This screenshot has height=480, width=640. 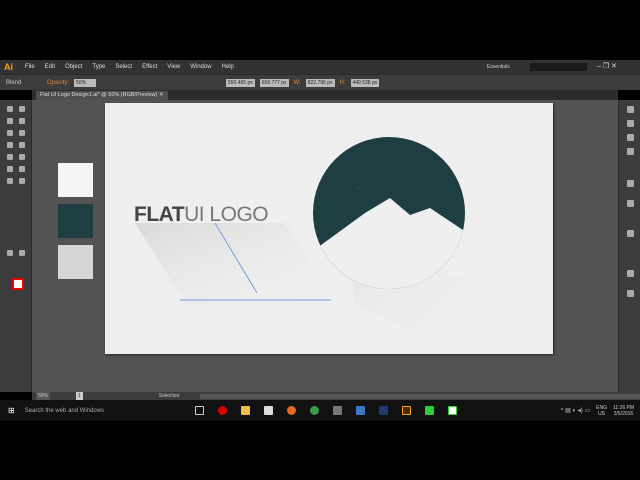 What do you see at coordinates (8, 67) in the screenshot?
I see `app-logo: Ai` at bounding box center [8, 67].